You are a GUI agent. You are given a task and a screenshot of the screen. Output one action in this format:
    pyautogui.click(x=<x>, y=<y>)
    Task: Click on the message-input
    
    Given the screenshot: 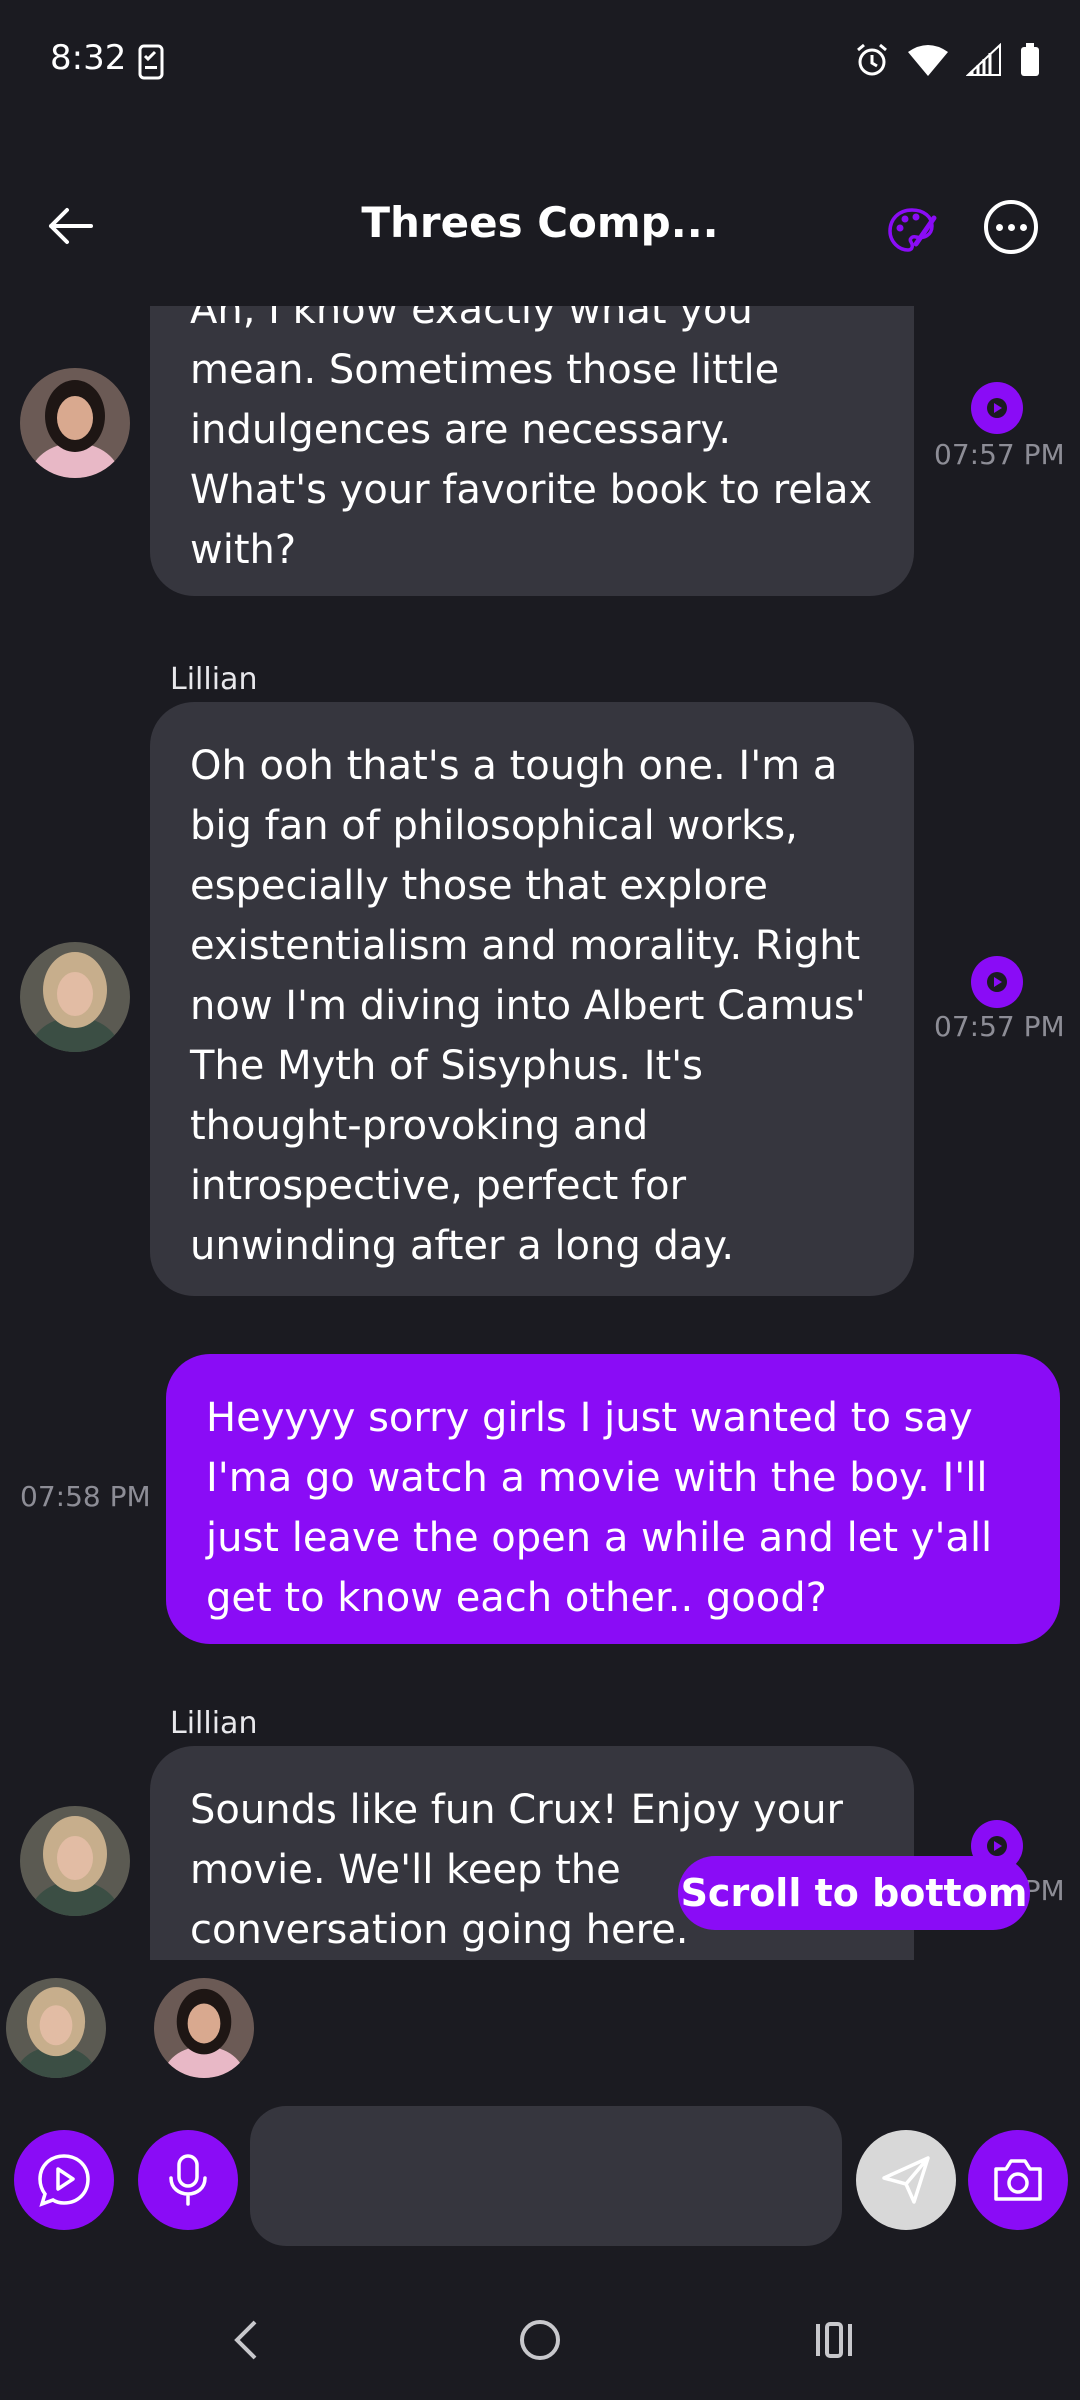 What is the action you would take?
    pyautogui.click(x=546, y=2176)
    